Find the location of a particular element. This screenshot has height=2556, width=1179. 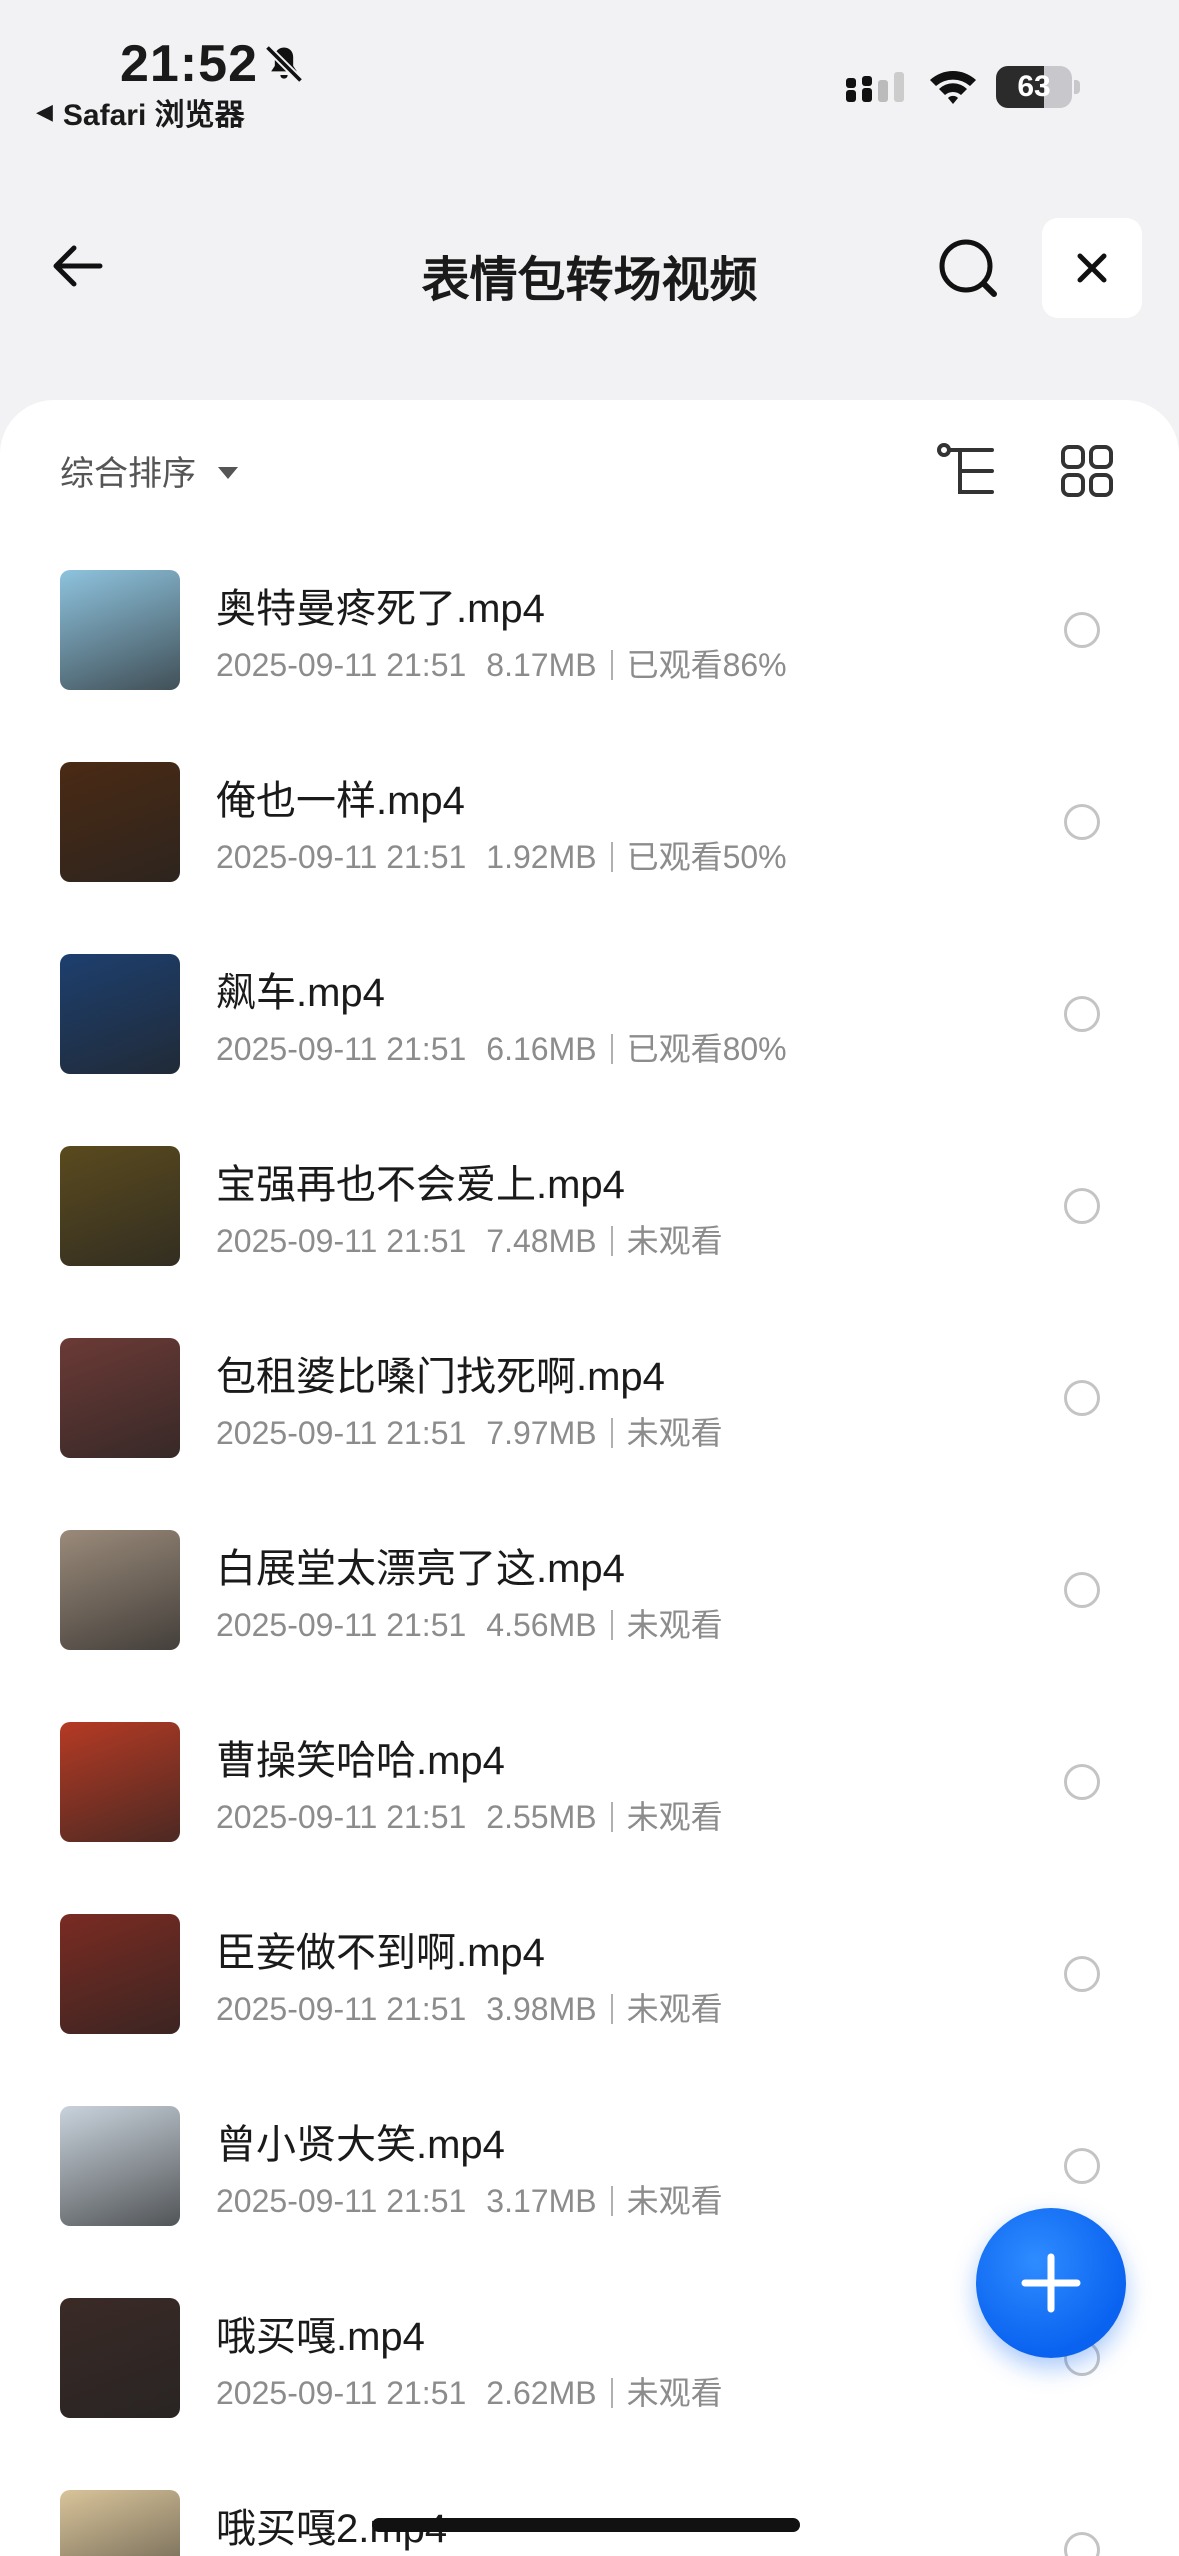

grid-view-icon is located at coordinates (1087, 471).